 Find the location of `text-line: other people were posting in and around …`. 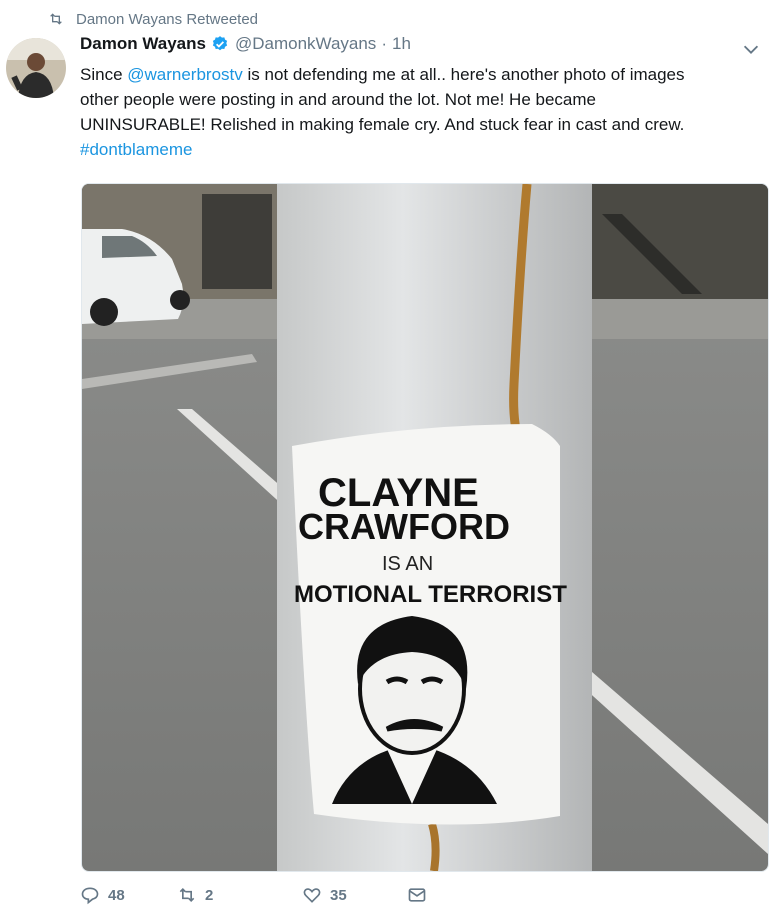

text-line: other people were posting in and around … is located at coordinates (338, 99).